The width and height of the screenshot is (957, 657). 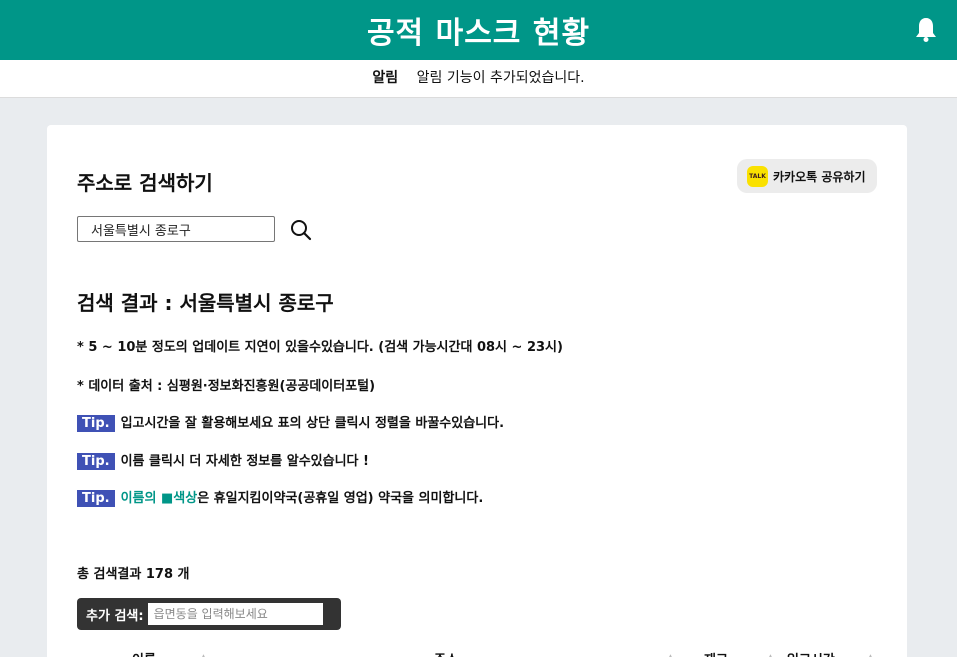 What do you see at coordinates (757, 176) in the screenshot?
I see `kakao-talk-icon: TALK` at bounding box center [757, 176].